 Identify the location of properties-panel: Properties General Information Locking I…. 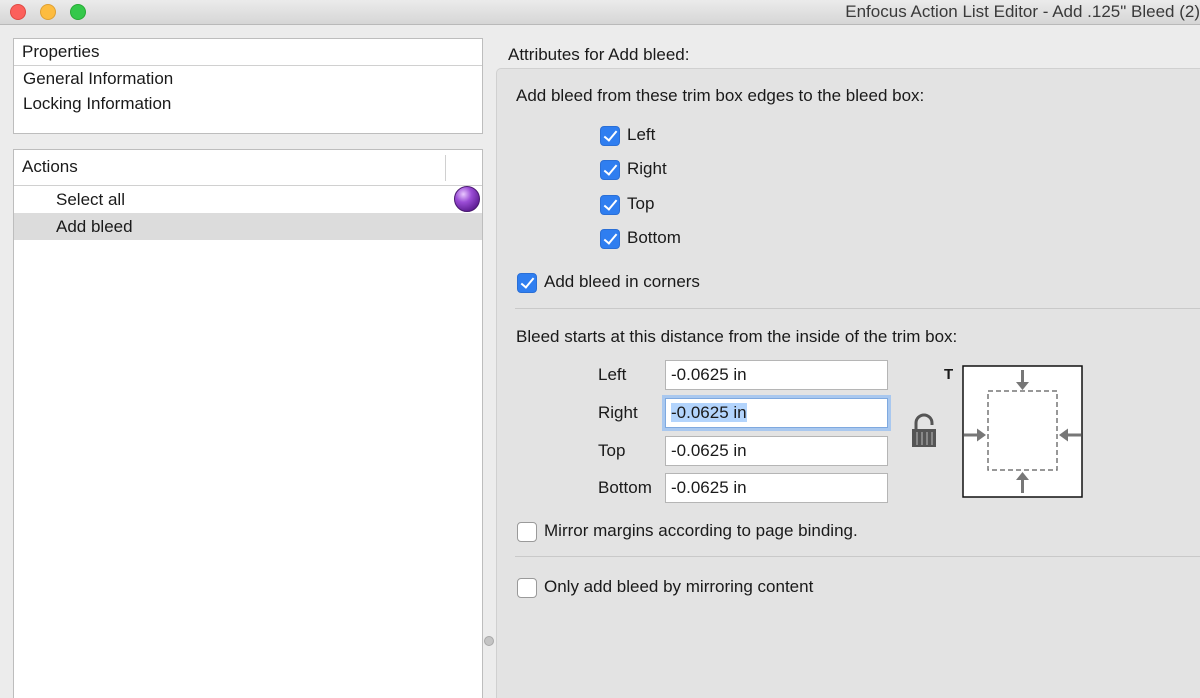
(248, 86).